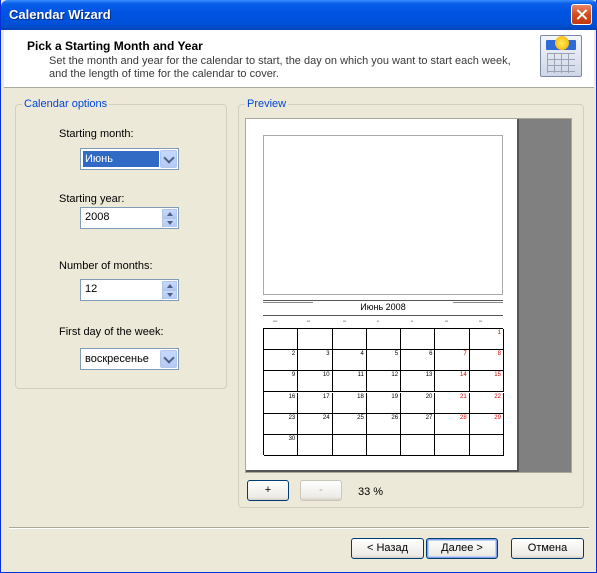  Describe the element at coordinates (395, 417) in the screenshot. I see `calendar-day-number: 26` at that location.